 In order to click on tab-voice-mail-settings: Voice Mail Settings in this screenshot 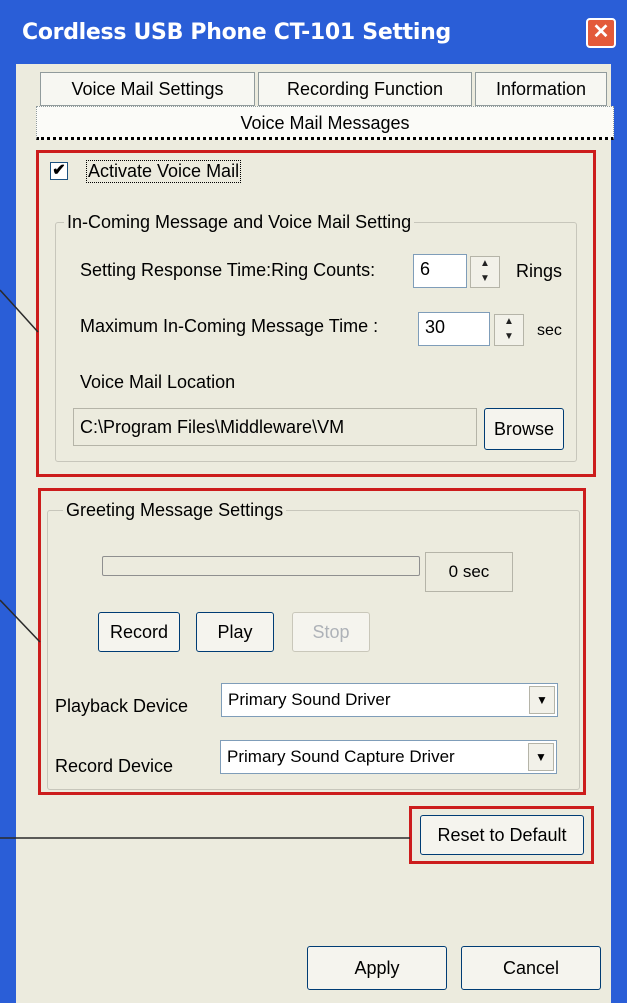, I will do `click(147, 89)`.